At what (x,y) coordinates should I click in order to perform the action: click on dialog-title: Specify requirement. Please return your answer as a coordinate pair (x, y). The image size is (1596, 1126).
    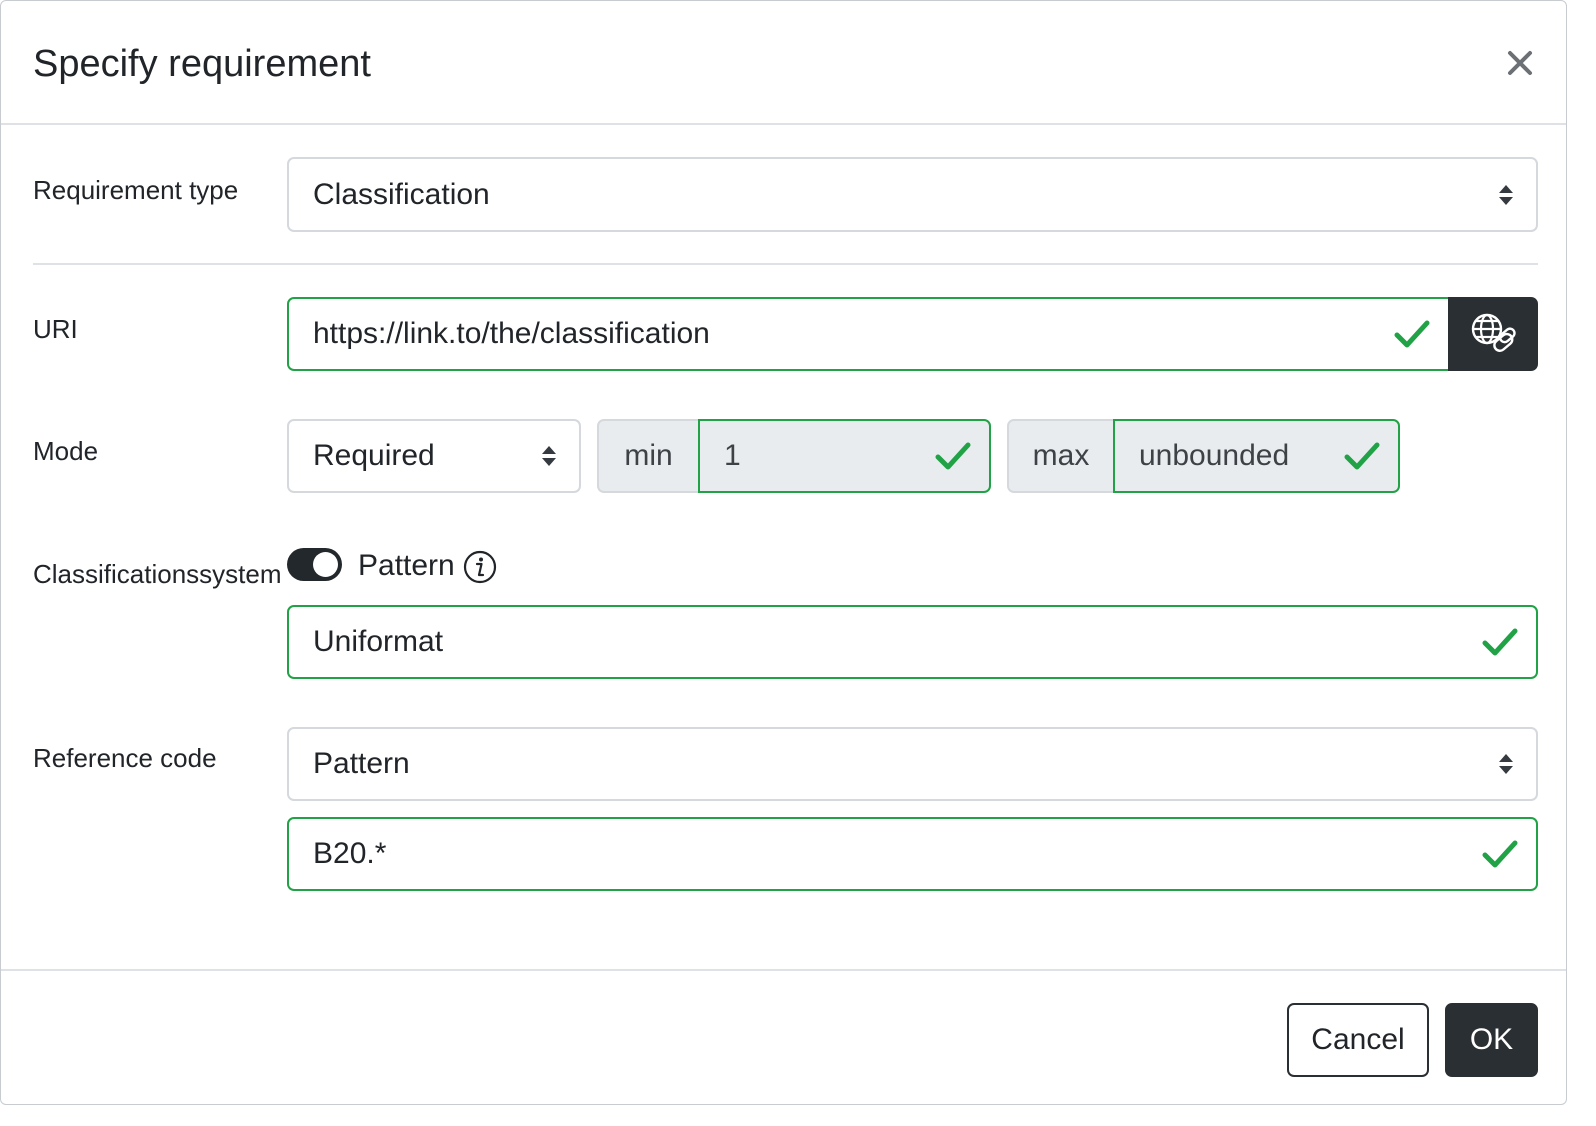
    Looking at the image, I should click on (202, 64).